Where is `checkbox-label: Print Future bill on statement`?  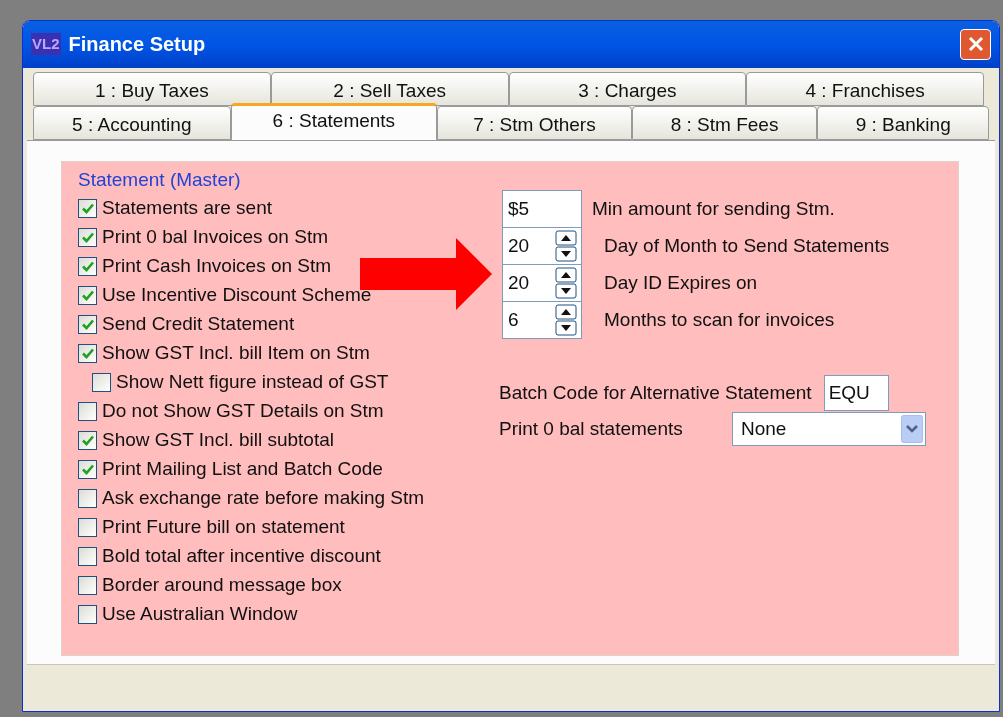
checkbox-label: Print Future bill on statement is located at coordinates (223, 527).